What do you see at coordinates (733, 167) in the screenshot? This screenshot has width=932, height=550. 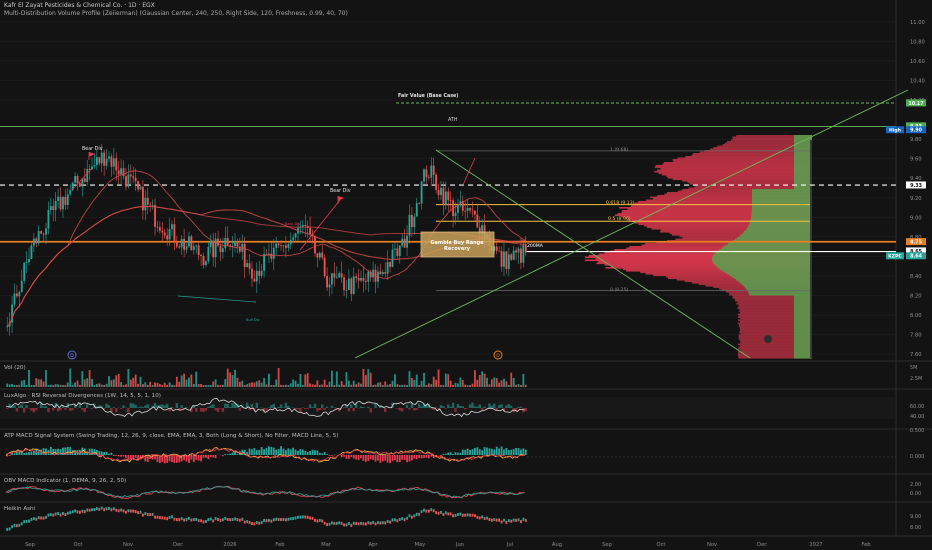 I see `volume-profile-bar` at bounding box center [733, 167].